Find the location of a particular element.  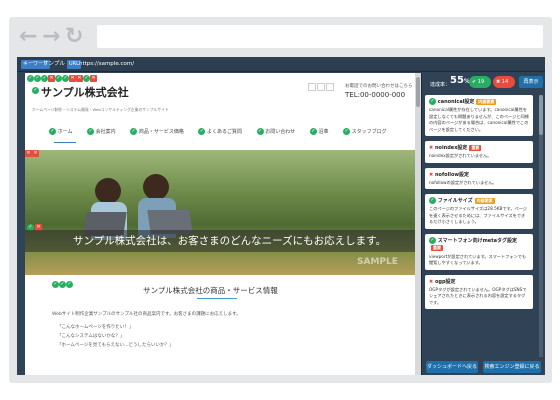

font-large-button is located at coordinates (330, 87).